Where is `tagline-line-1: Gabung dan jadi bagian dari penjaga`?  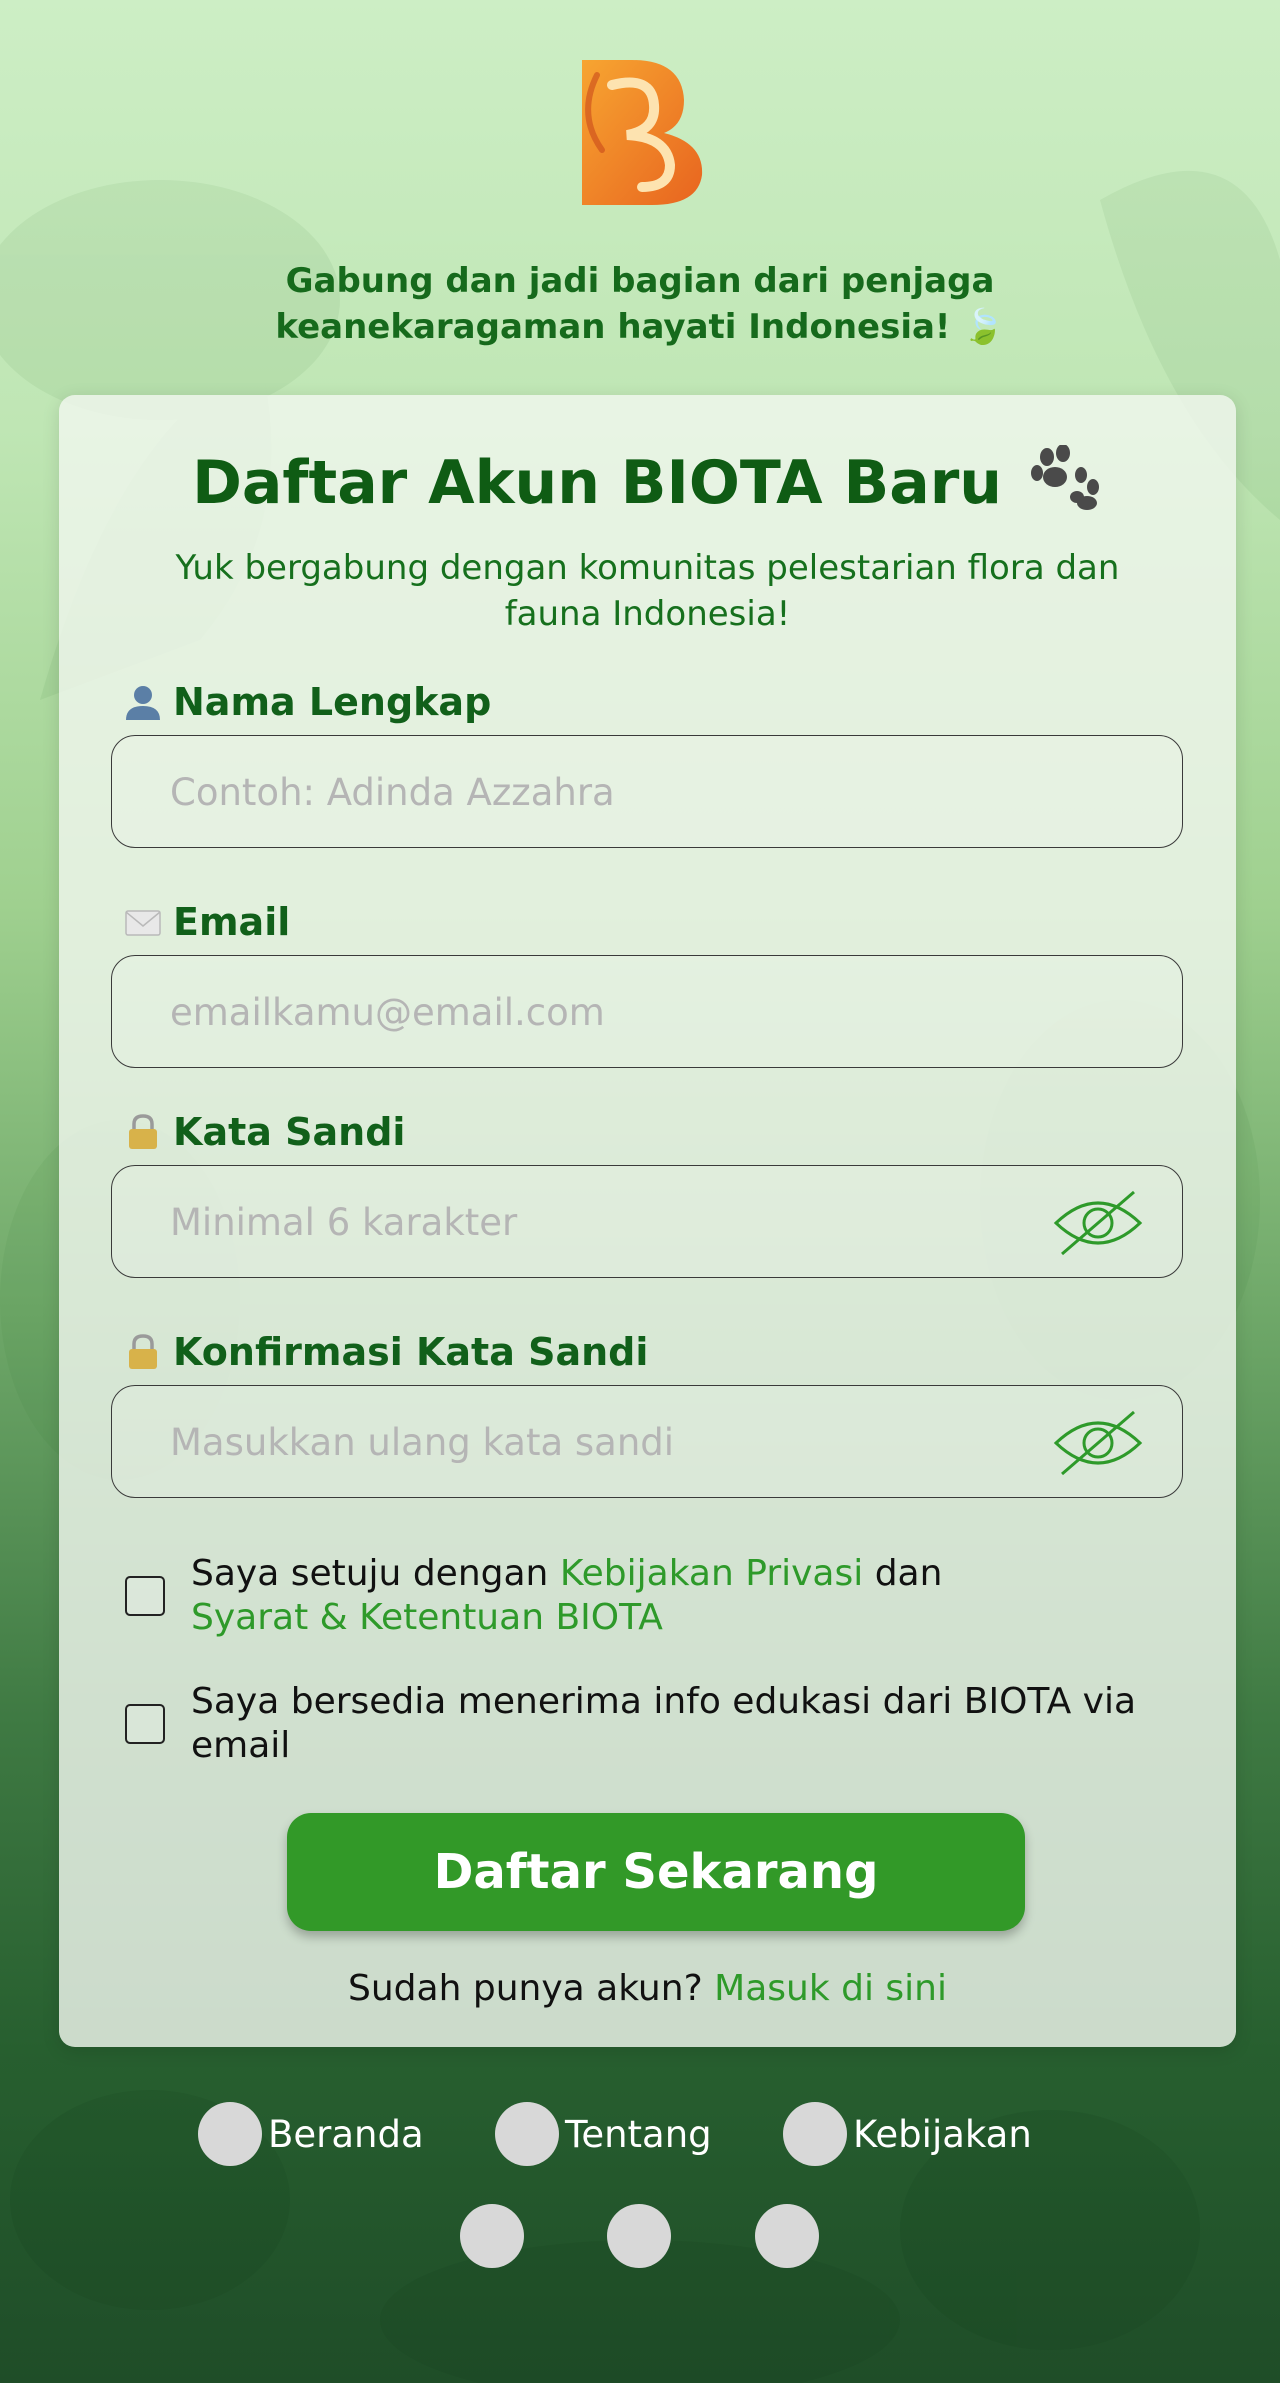 tagline-line-1: Gabung dan jadi bagian dari penjaga is located at coordinates (640, 281).